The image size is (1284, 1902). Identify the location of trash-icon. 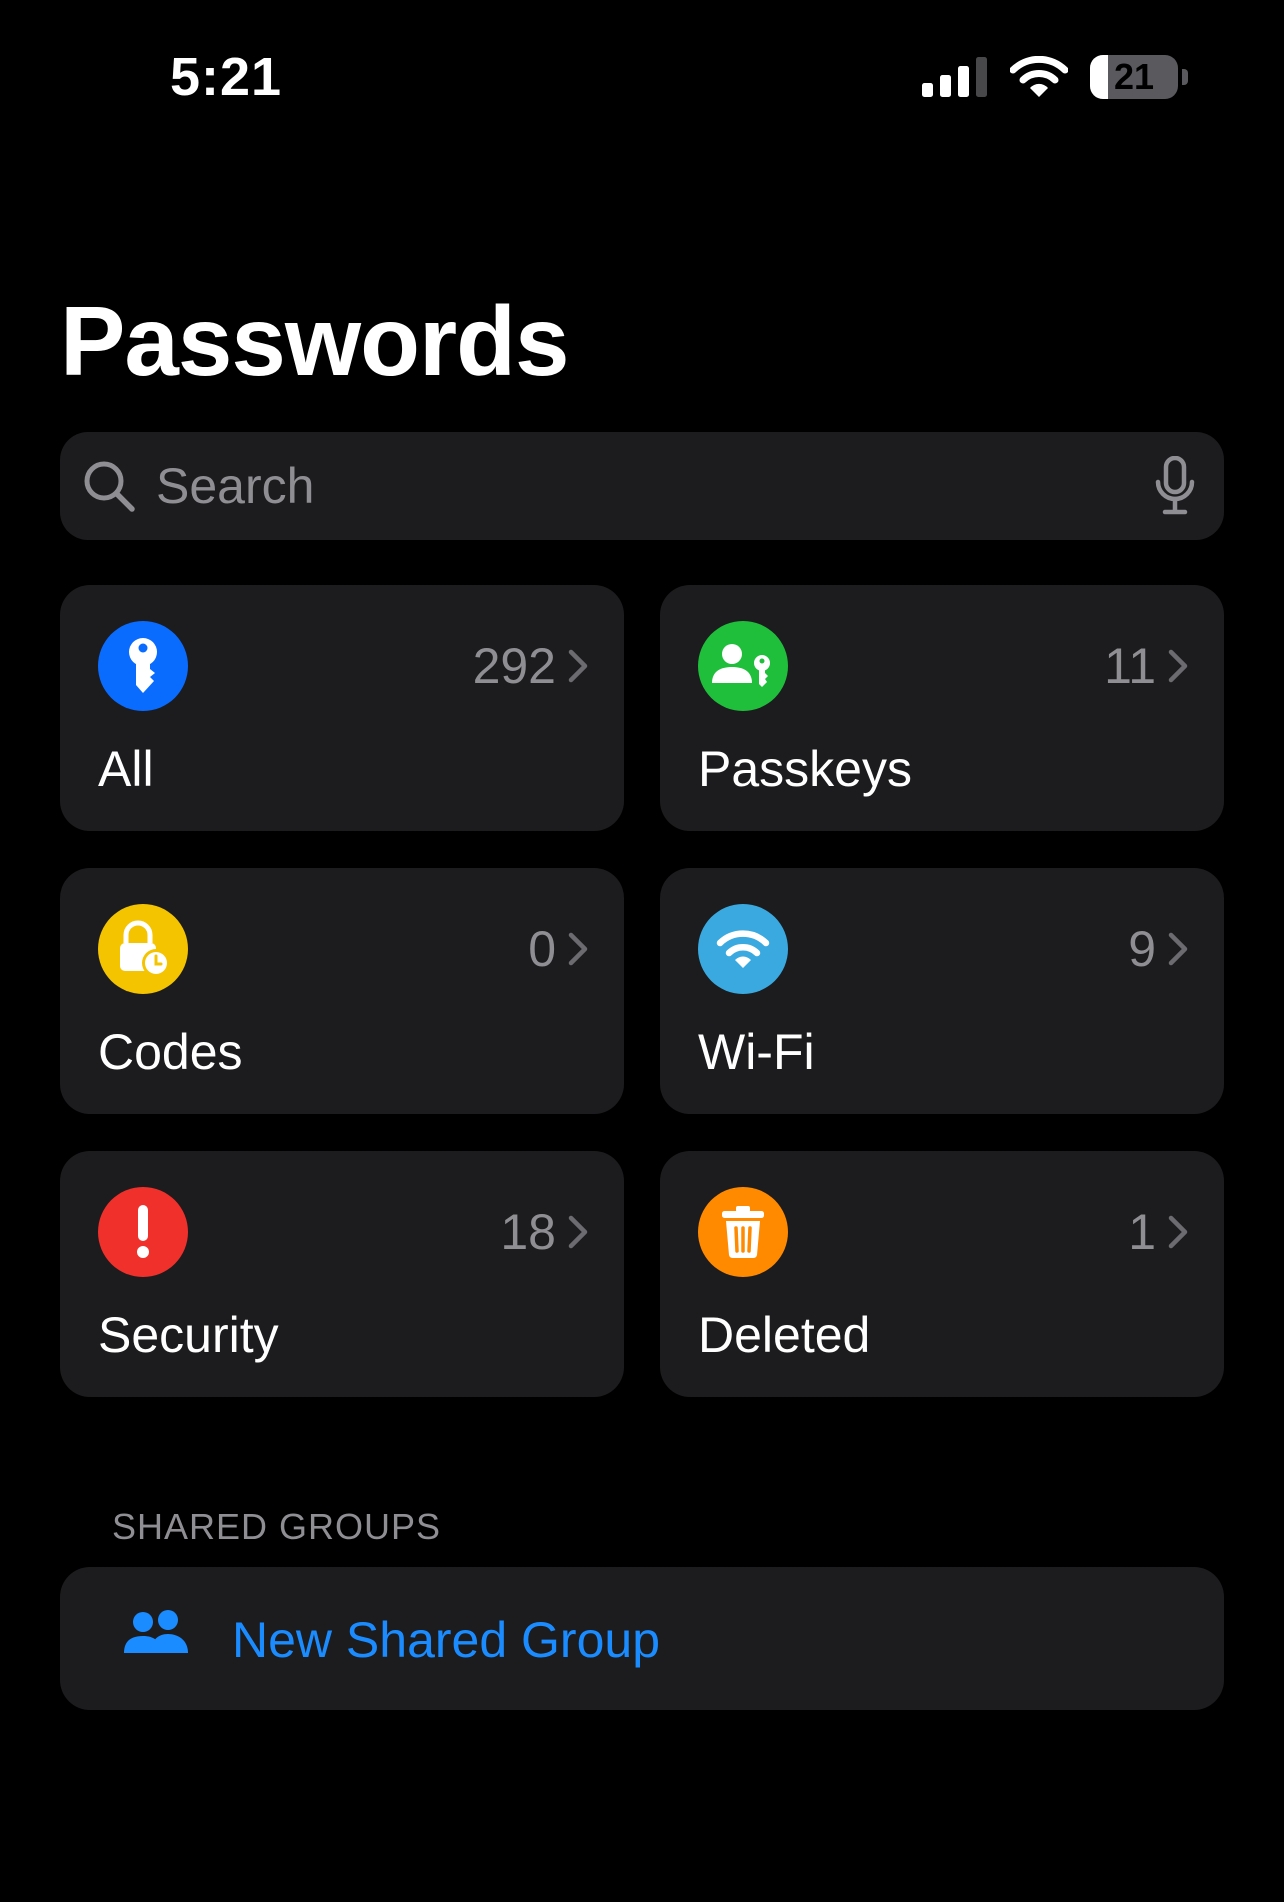
(743, 1232).